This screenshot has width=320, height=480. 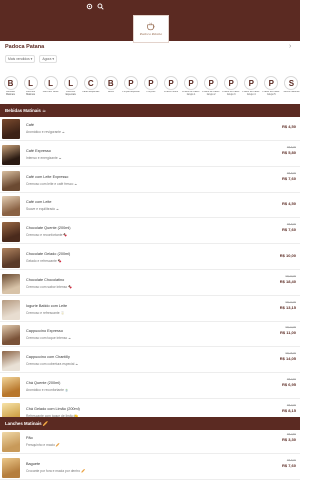 I want to click on menu-item-old-price: R$ 7,60, so click(x=291, y=379).